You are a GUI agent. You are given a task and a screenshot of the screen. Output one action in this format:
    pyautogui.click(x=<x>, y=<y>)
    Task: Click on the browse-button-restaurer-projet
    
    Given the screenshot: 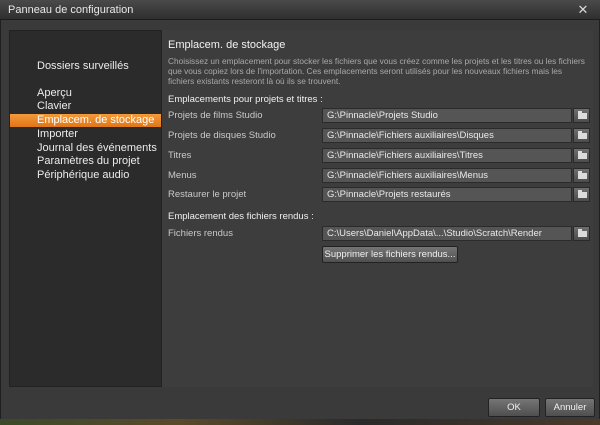 What is the action you would take?
    pyautogui.click(x=581, y=194)
    